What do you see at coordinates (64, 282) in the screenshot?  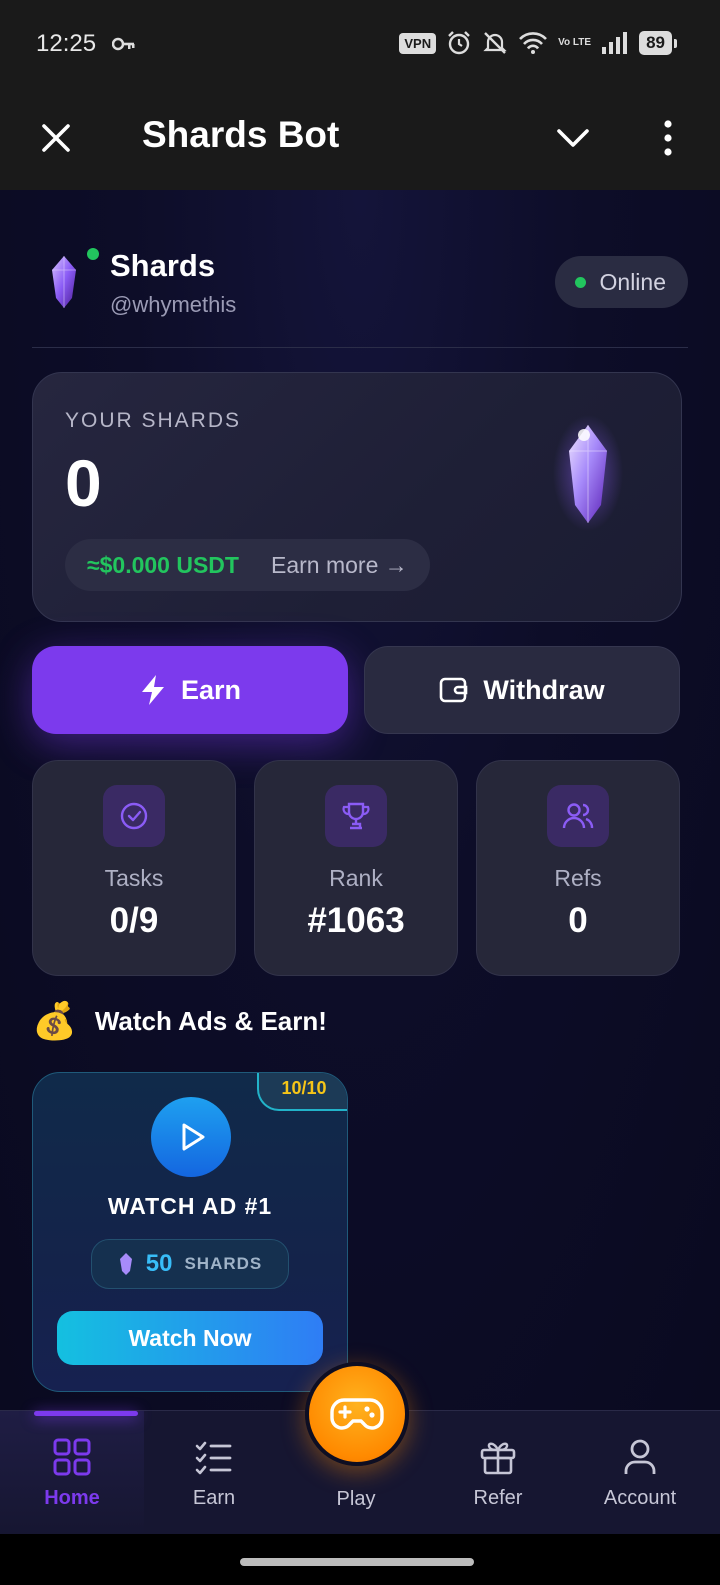 I see `shard-logo-icon` at bounding box center [64, 282].